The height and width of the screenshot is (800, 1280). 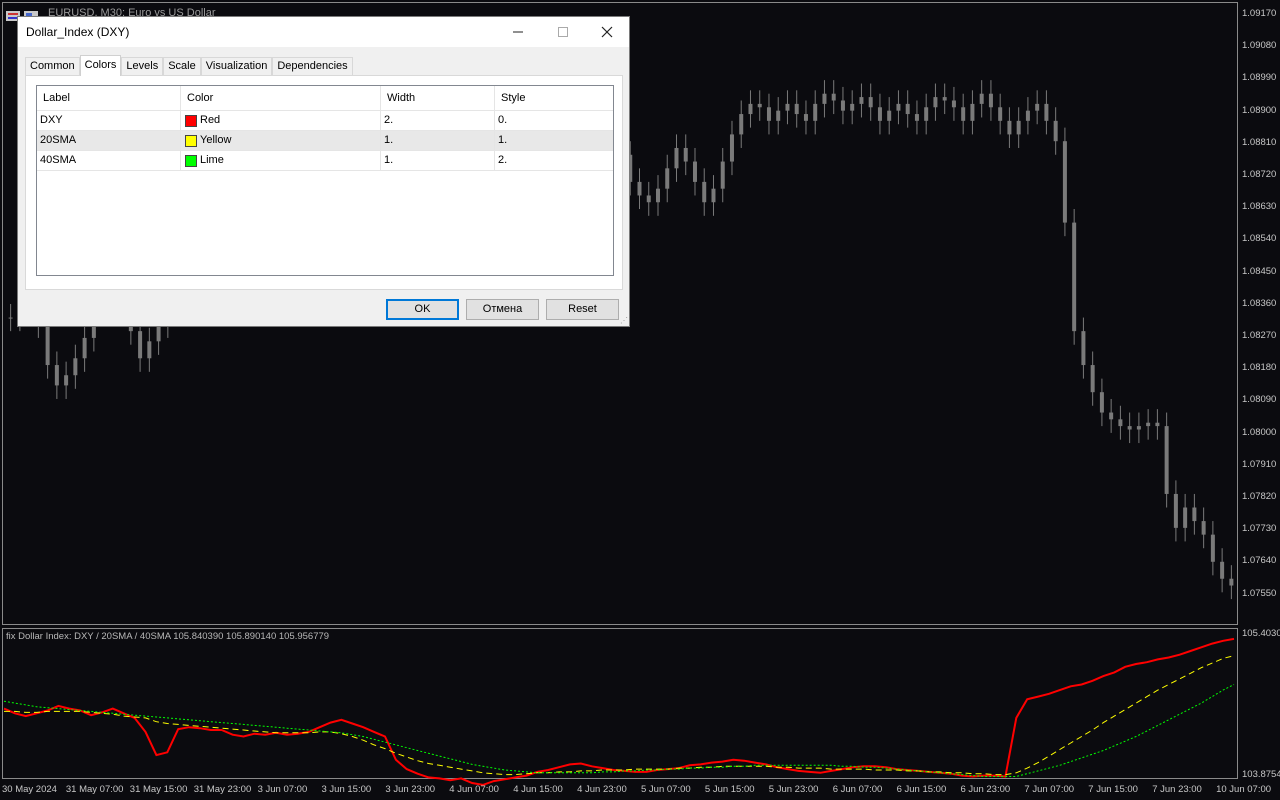 I want to click on style-value: 2., so click(x=503, y=160).